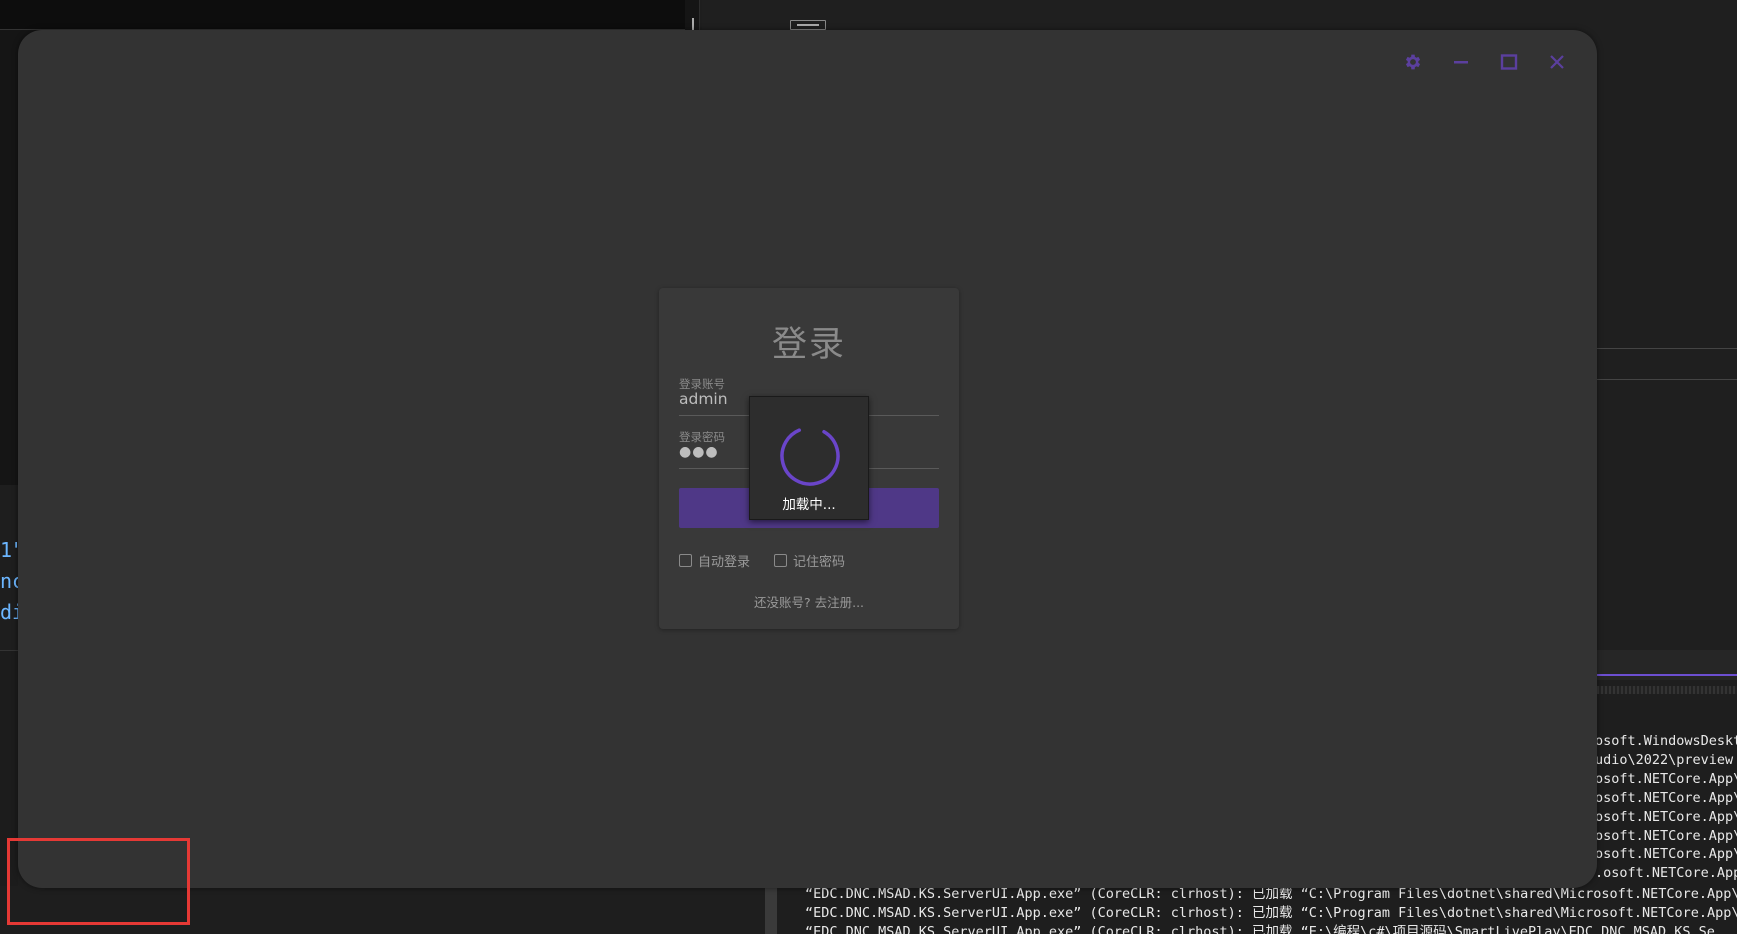 The width and height of the screenshot is (1737, 934). I want to click on output-line: udio\2022\preview, so click(1664, 759).